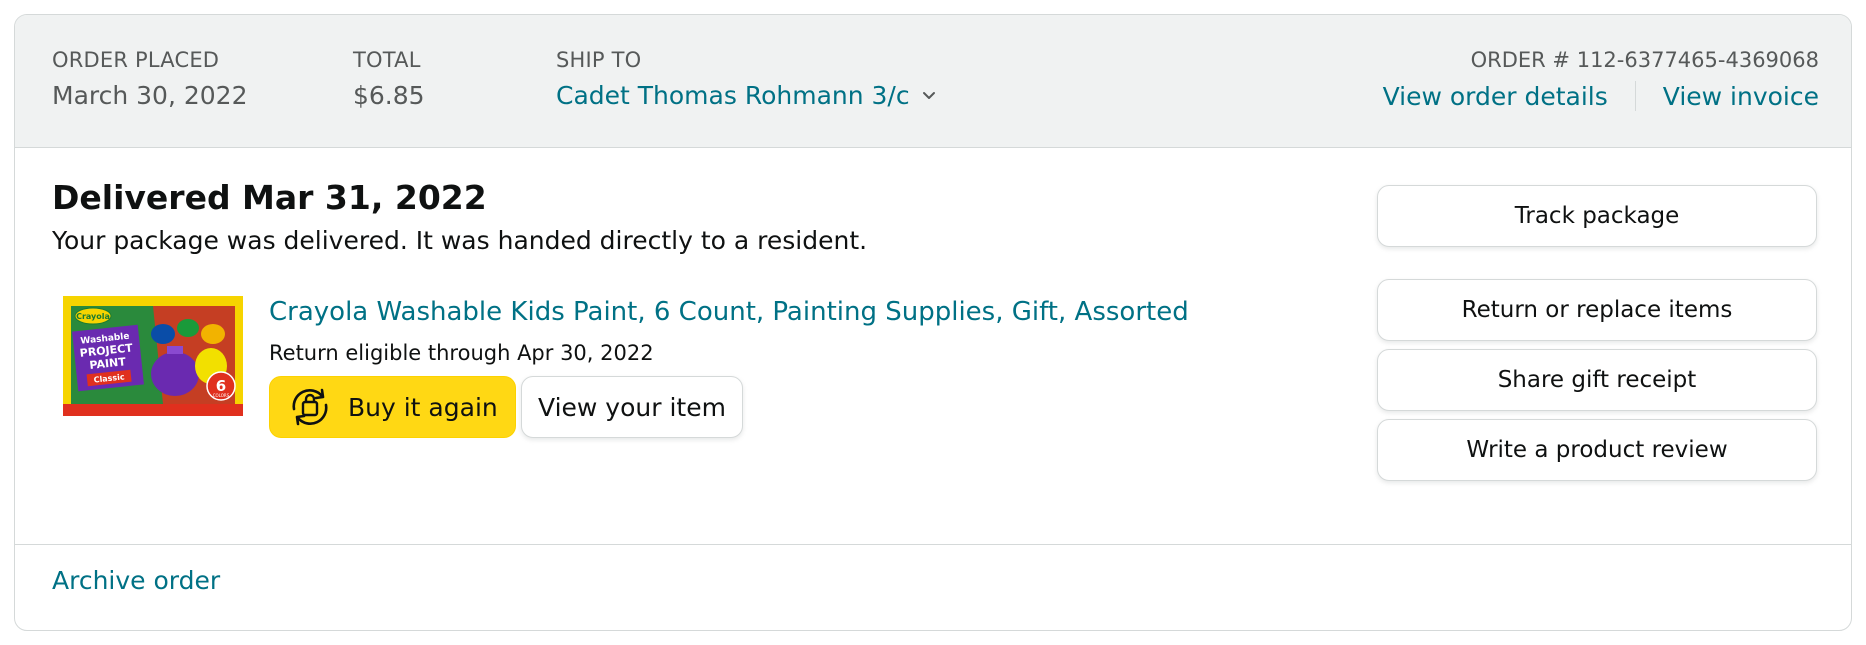  I want to click on share-gift-receipt-button: Share gift receipt, so click(1597, 380).